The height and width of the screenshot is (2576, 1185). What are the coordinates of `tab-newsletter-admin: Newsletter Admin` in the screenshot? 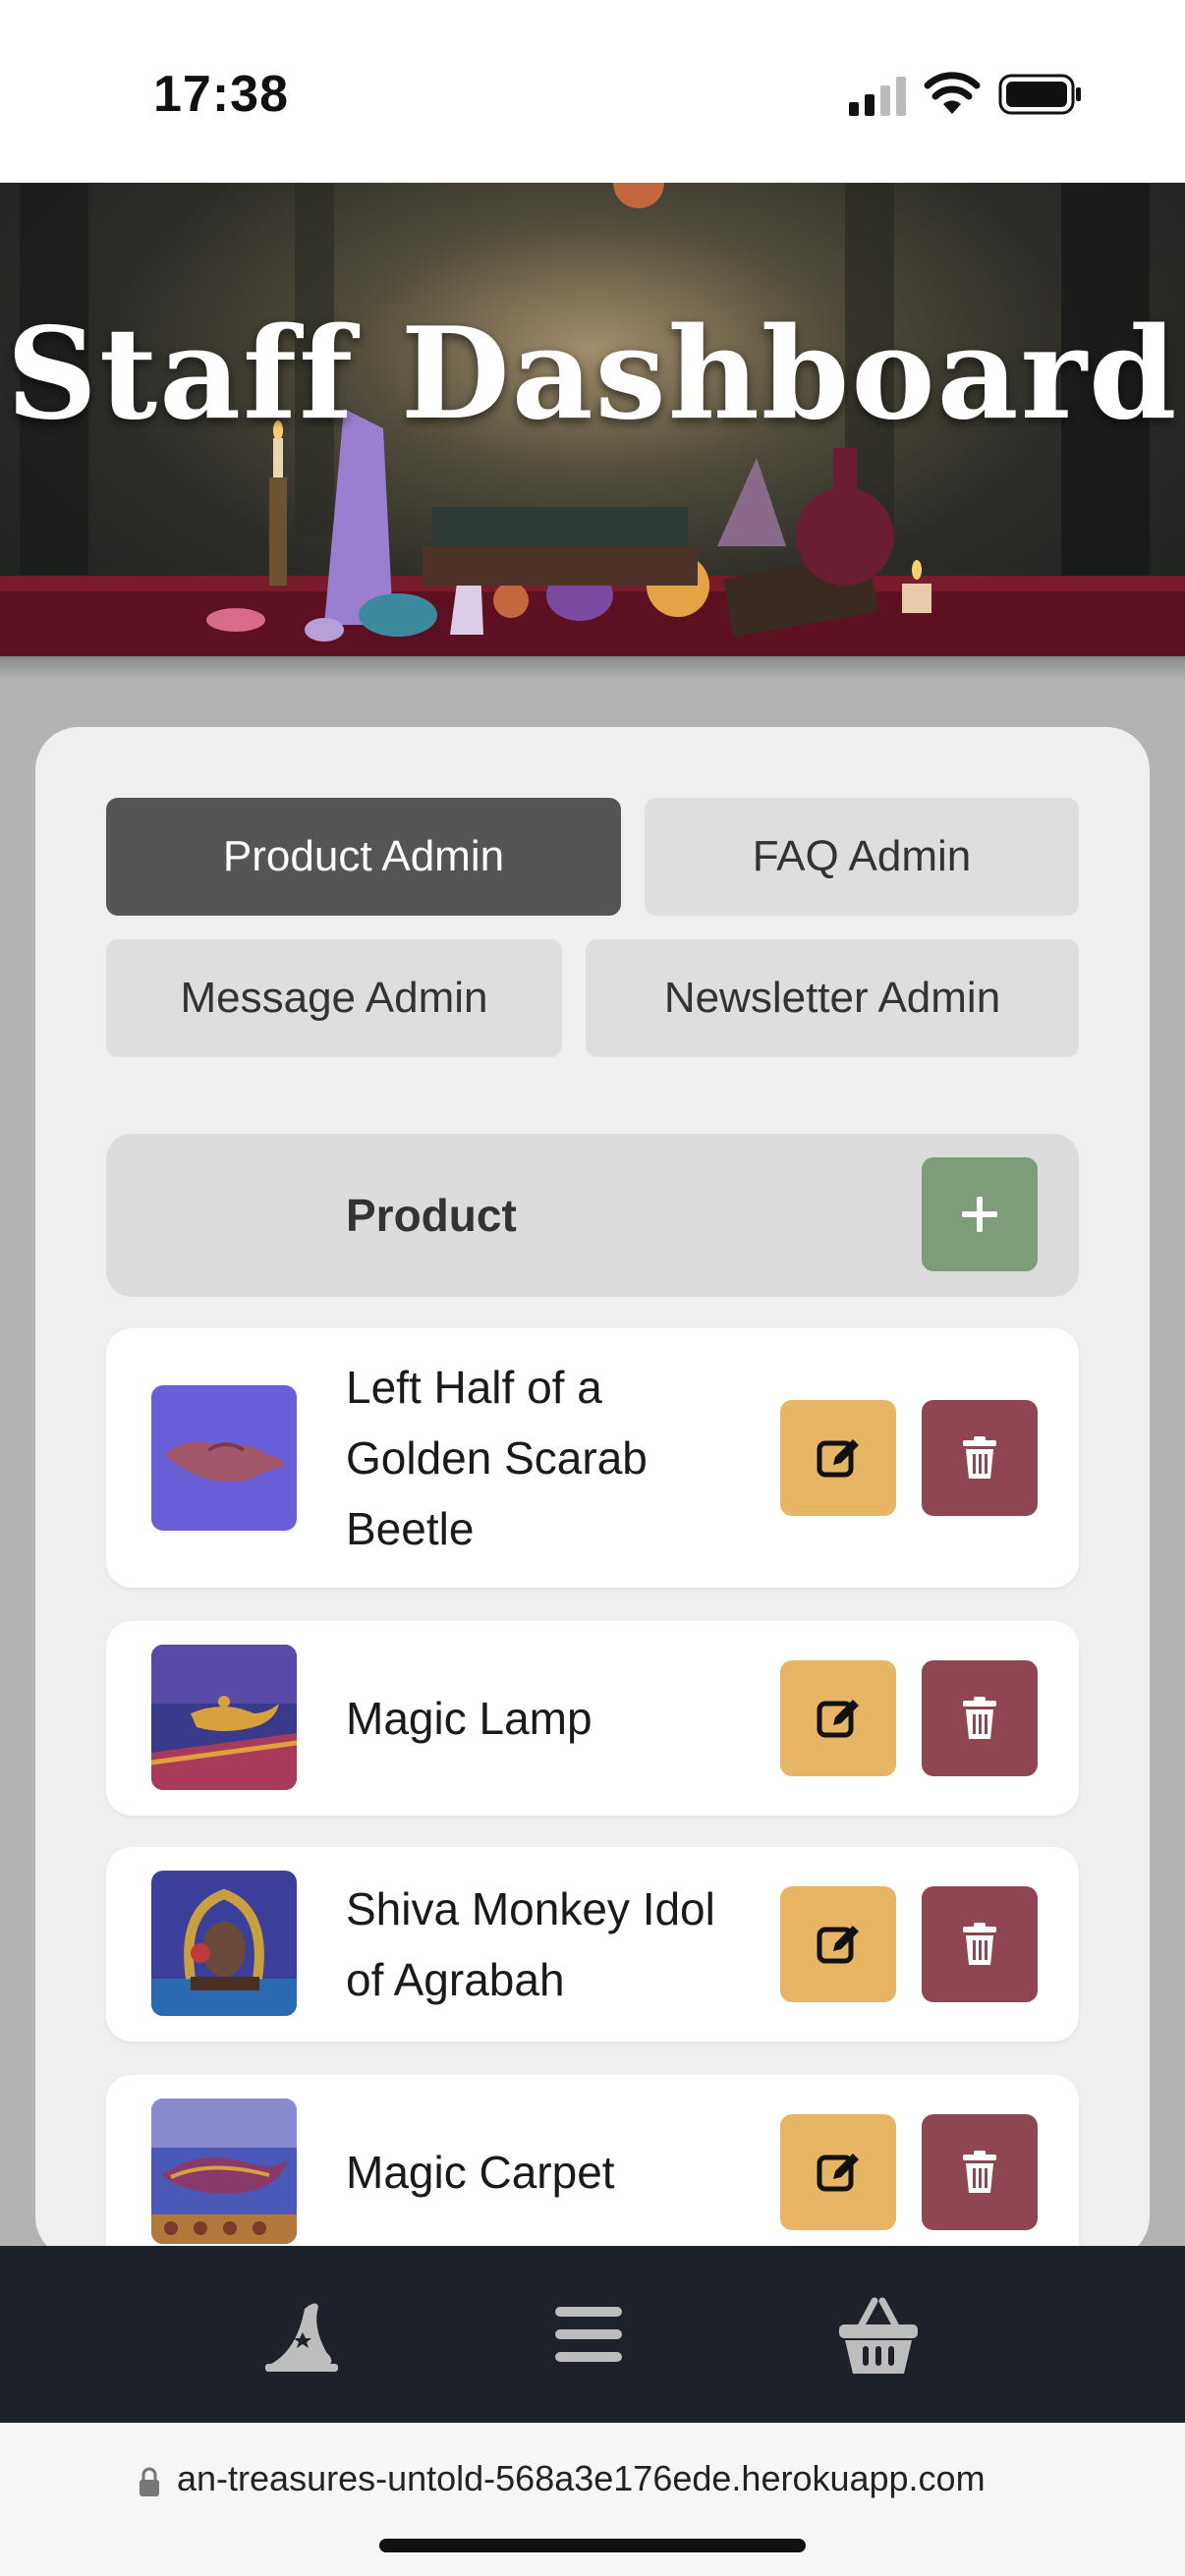 It's located at (833, 998).